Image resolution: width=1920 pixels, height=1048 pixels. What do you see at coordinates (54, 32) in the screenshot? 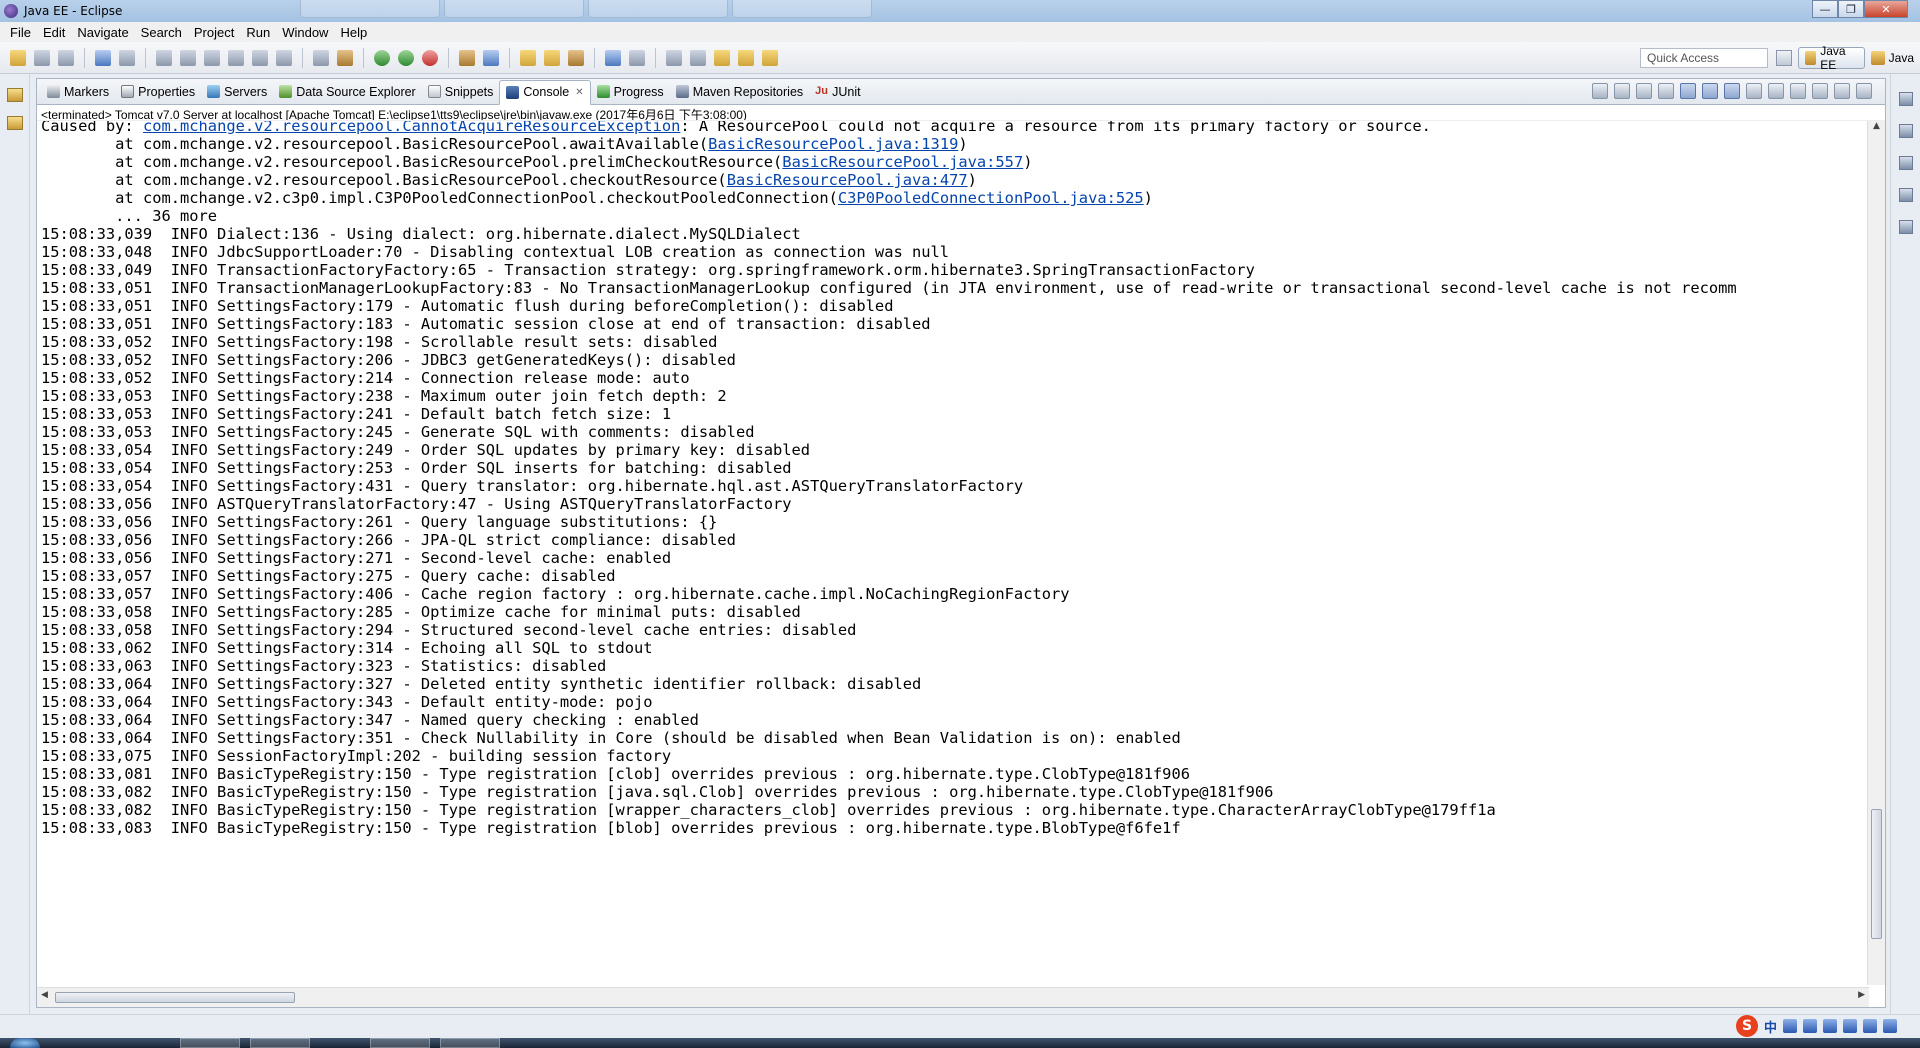
I see `menu-edit: Edit` at bounding box center [54, 32].